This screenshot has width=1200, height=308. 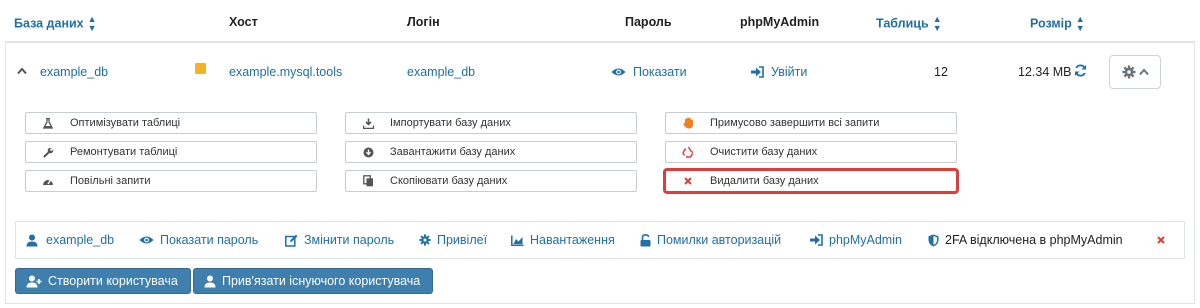 What do you see at coordinates (22, 71) in the screenshot?
I see `collapse-chevron-icon` at bounding box center [22, 71].